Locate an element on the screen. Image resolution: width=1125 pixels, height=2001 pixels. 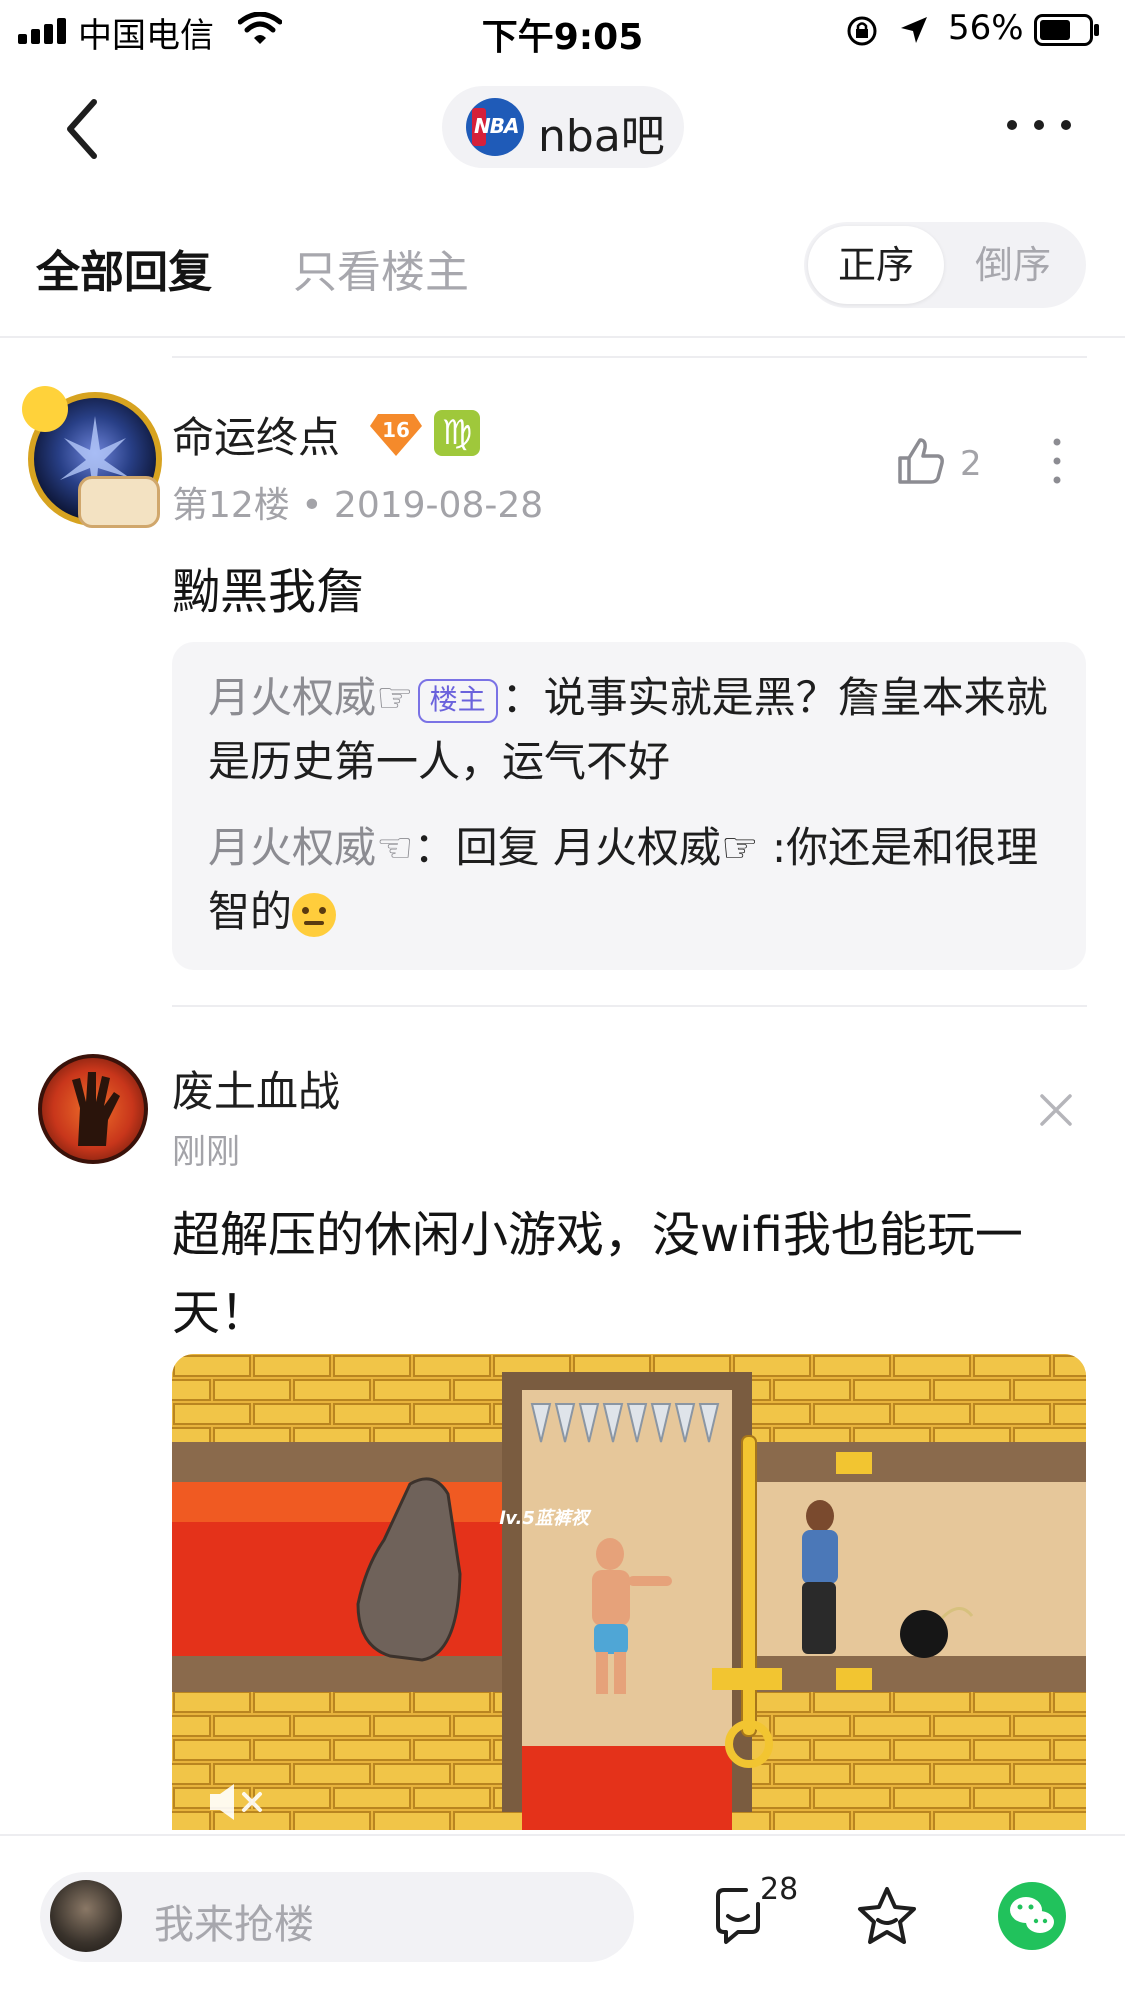
back-icon is located at coordinates (83, 129).